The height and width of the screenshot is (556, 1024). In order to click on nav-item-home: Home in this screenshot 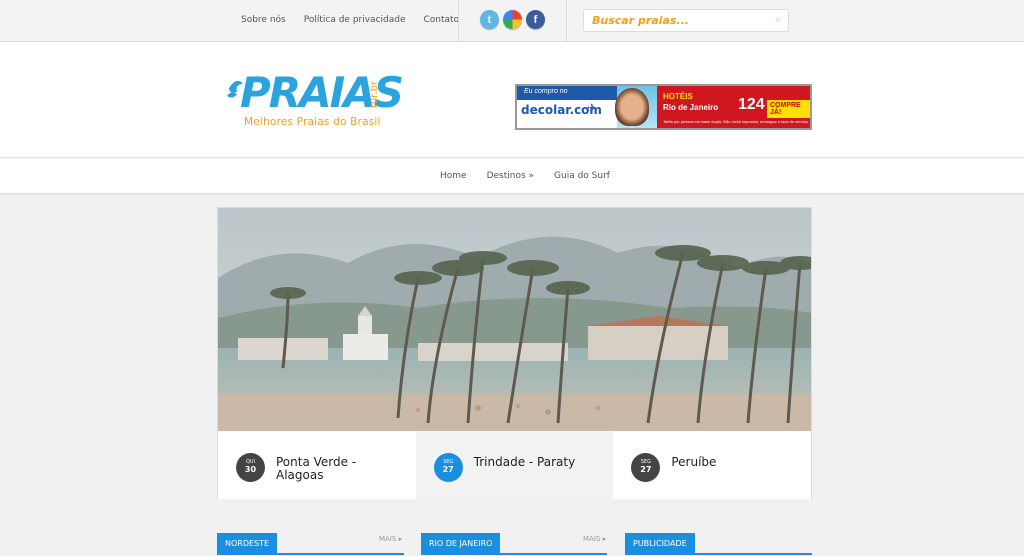, I will do `click(453, 176)`.